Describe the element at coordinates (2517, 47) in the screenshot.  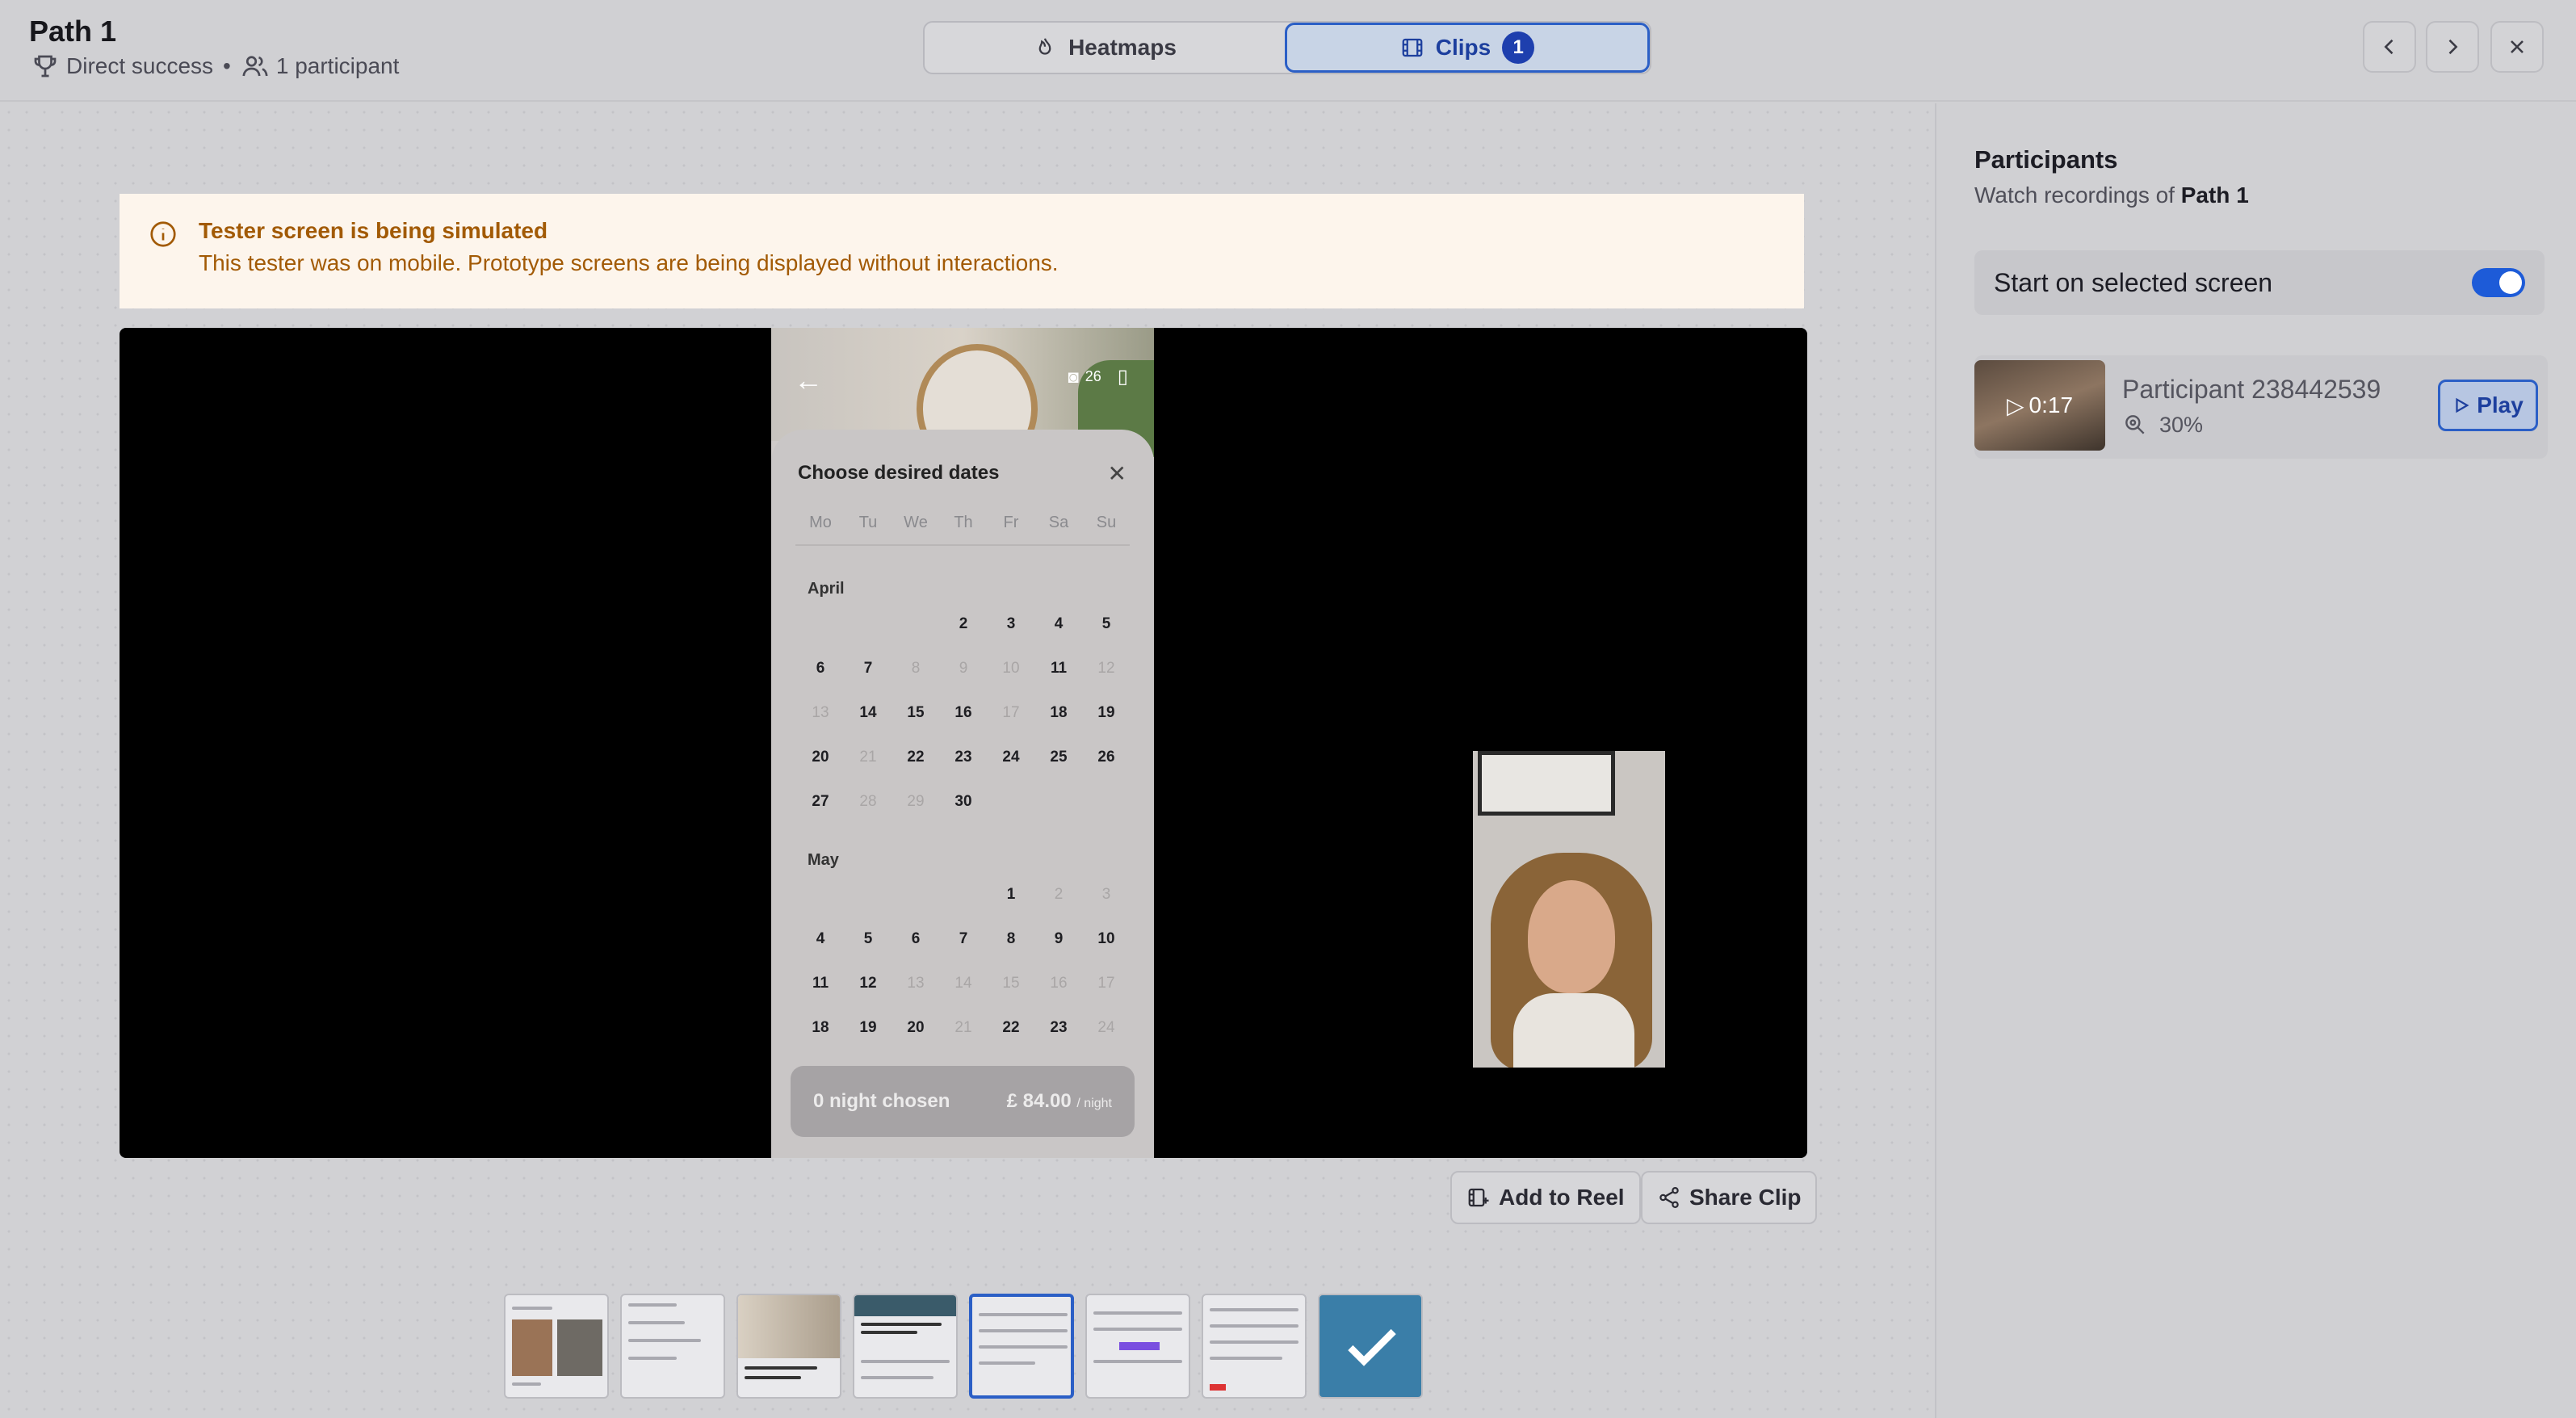
I see `close-button` at that location.